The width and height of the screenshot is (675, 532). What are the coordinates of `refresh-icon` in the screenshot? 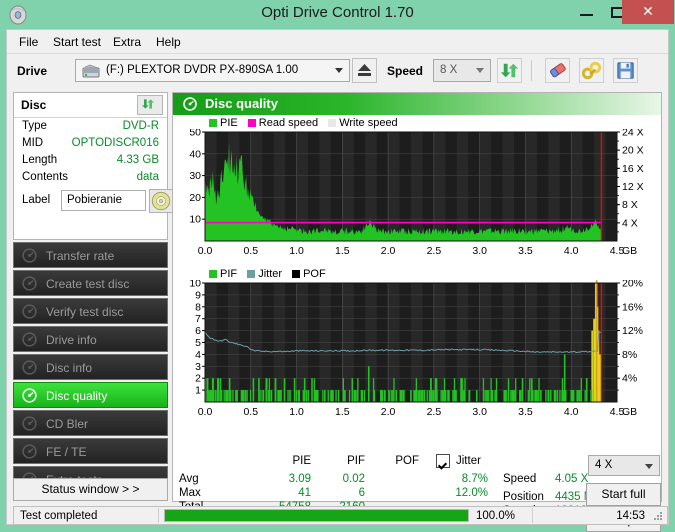 It's located at (148, 104).